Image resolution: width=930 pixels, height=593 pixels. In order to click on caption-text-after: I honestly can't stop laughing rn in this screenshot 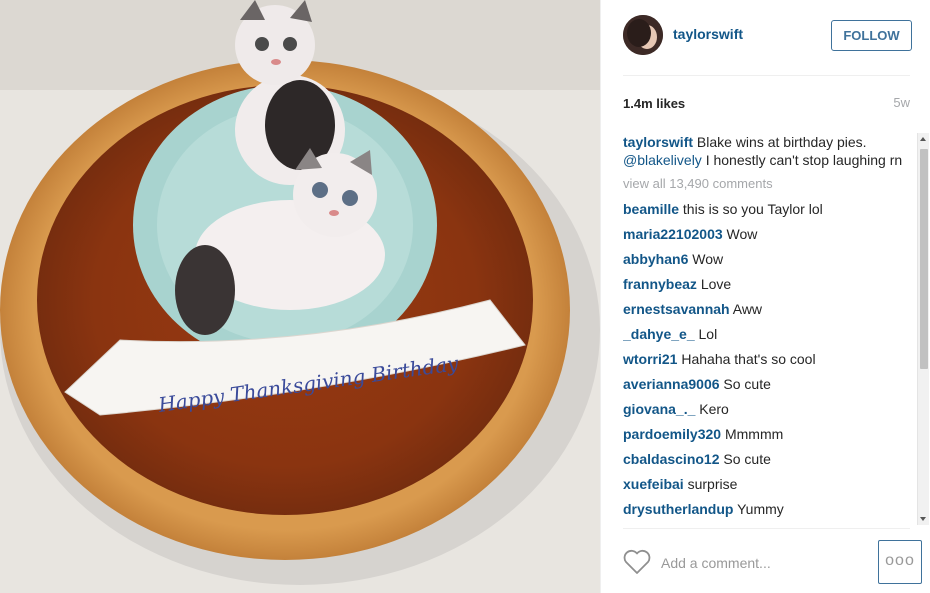, I will do `click(802, 160)`.